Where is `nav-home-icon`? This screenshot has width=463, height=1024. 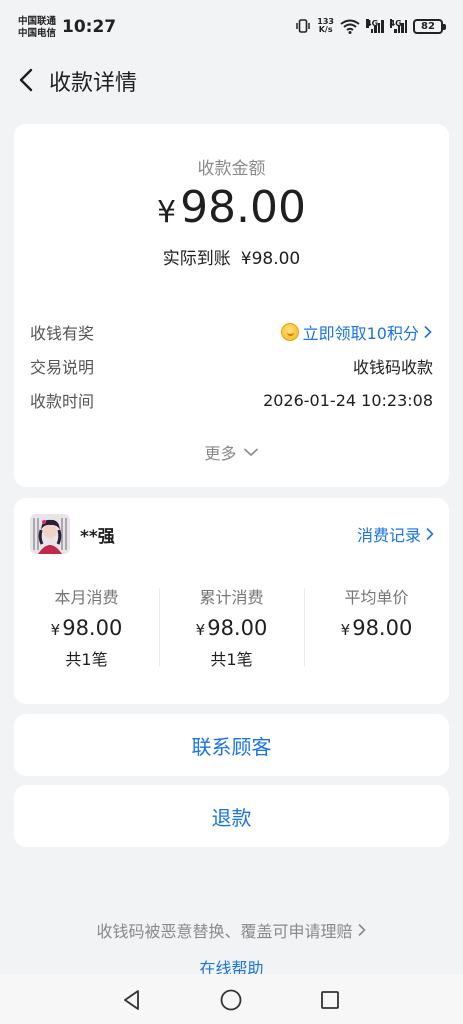 nav-home-icon is located at coordinates (231, 1000).